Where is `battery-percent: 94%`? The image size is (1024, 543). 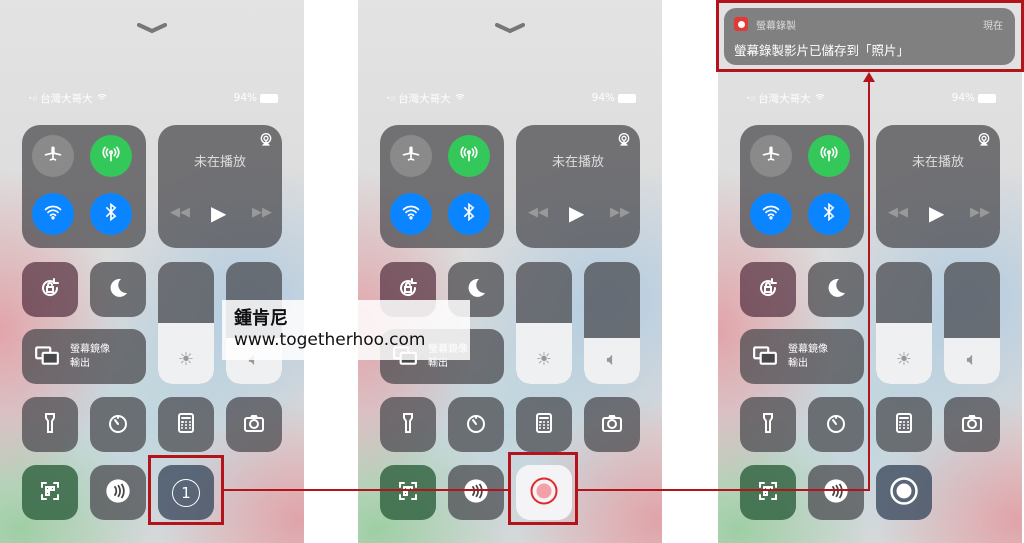 battery-percent: 94% is located at coordinates (245, 98).